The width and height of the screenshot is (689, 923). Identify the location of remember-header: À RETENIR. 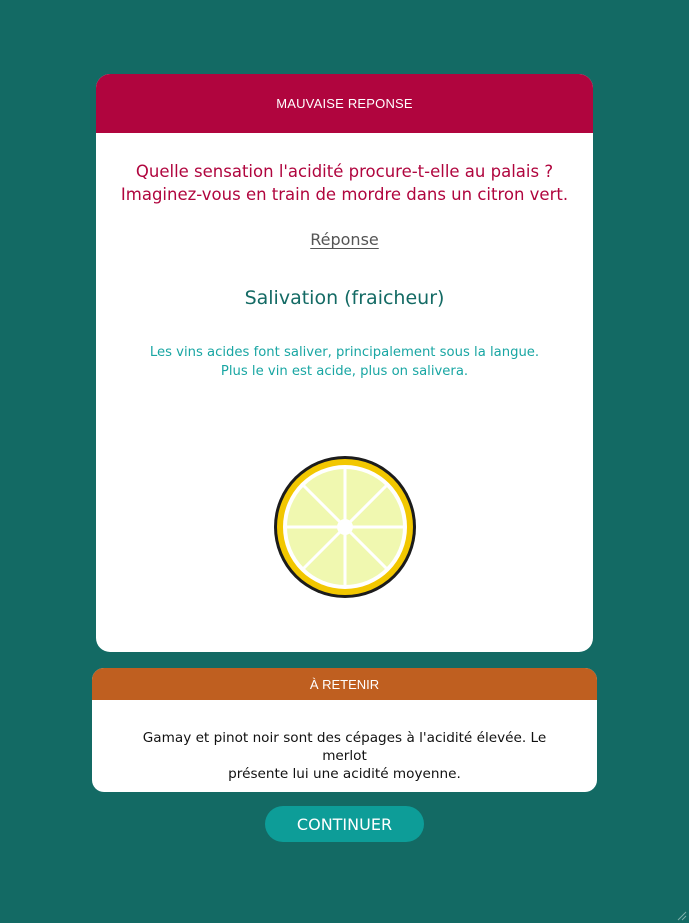
(344, 684).